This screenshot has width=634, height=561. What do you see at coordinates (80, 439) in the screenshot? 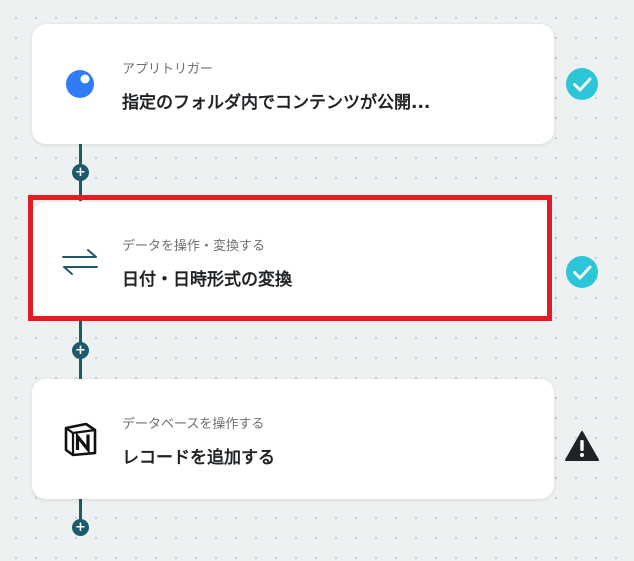
I see `notion-icon` at bounding box center [80, 439].